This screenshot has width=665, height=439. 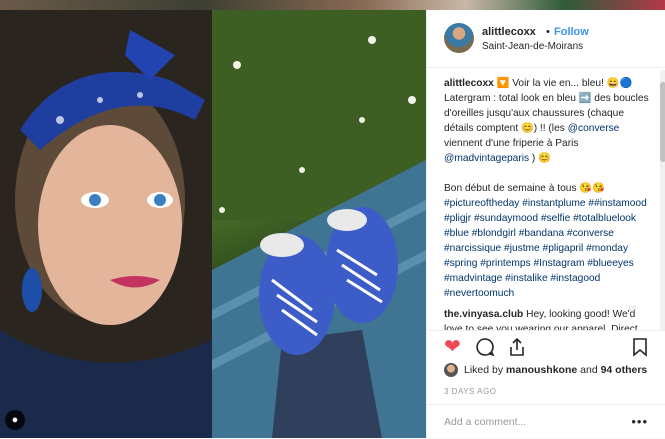 I want to click on author-username: alittlecoxx, so click(x=509, y=32).